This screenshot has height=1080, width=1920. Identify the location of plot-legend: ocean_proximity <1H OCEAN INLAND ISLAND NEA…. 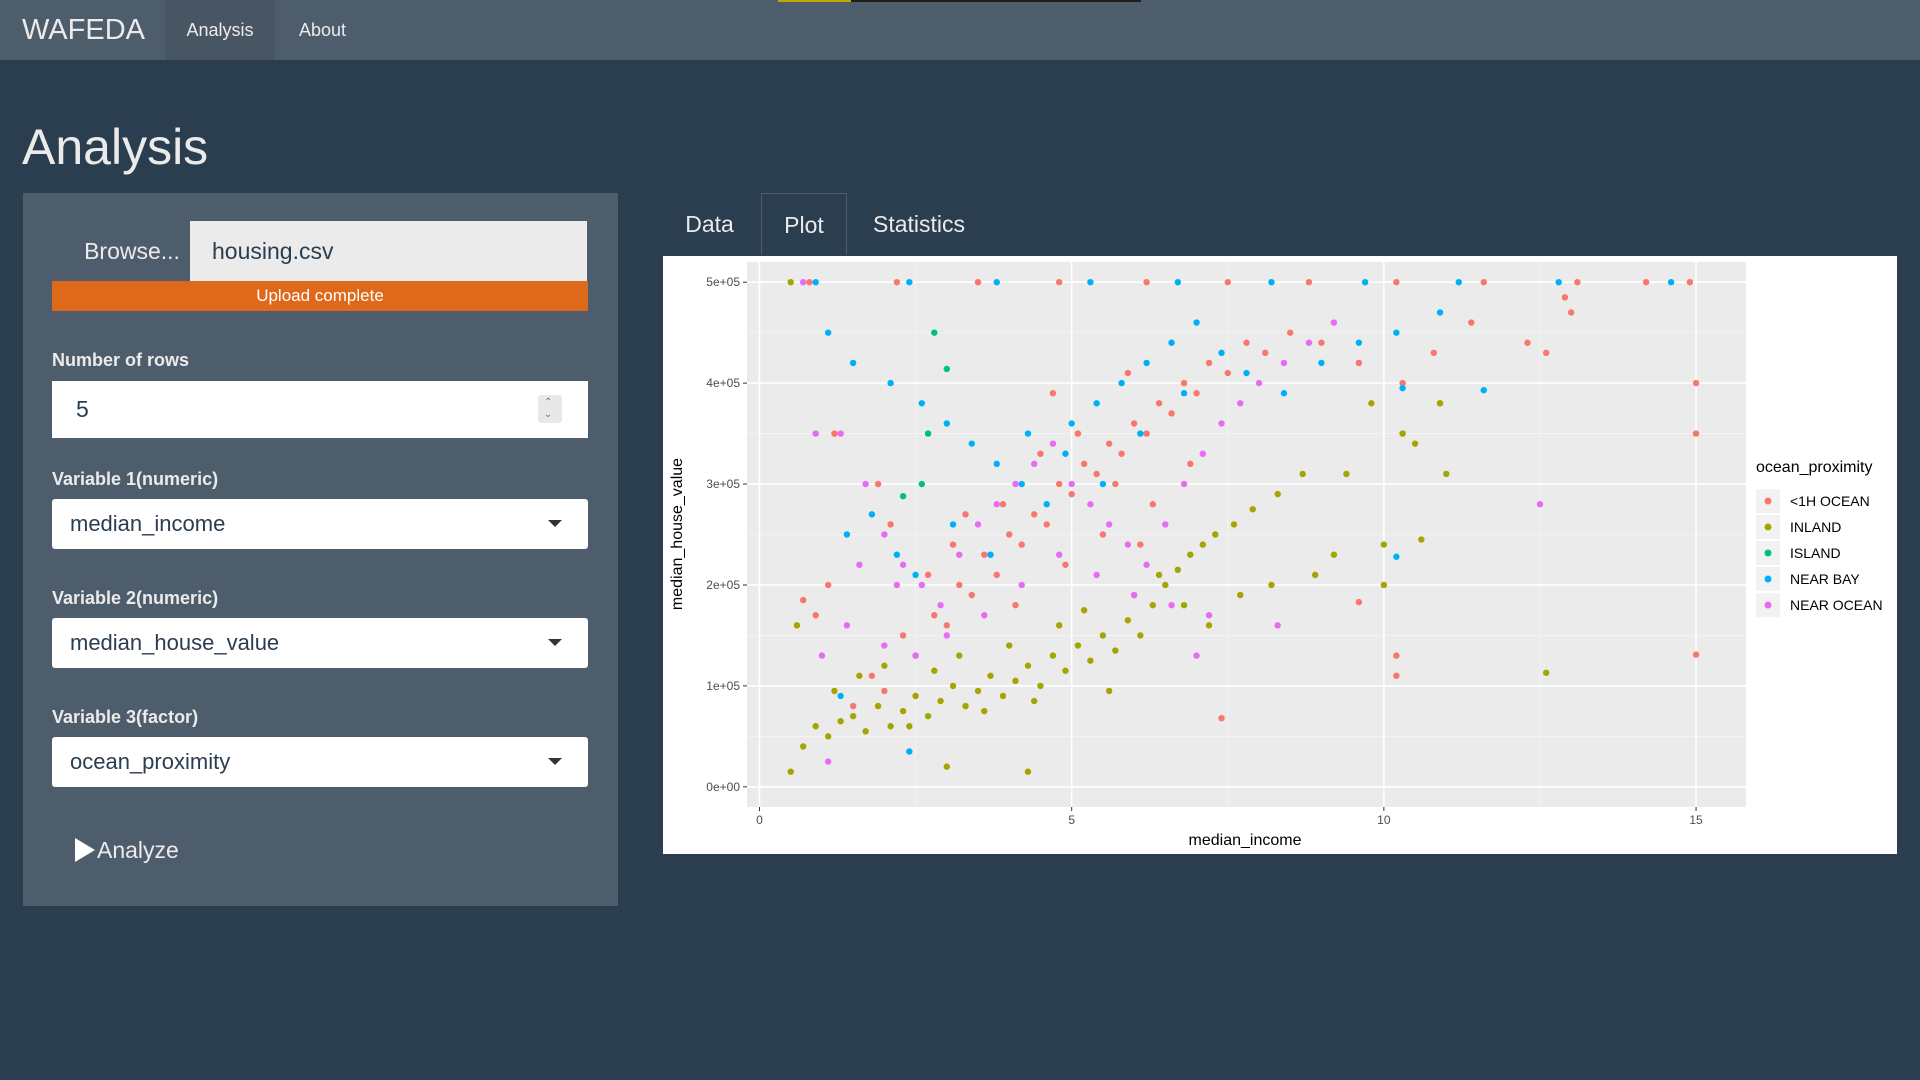
(1819, 538).